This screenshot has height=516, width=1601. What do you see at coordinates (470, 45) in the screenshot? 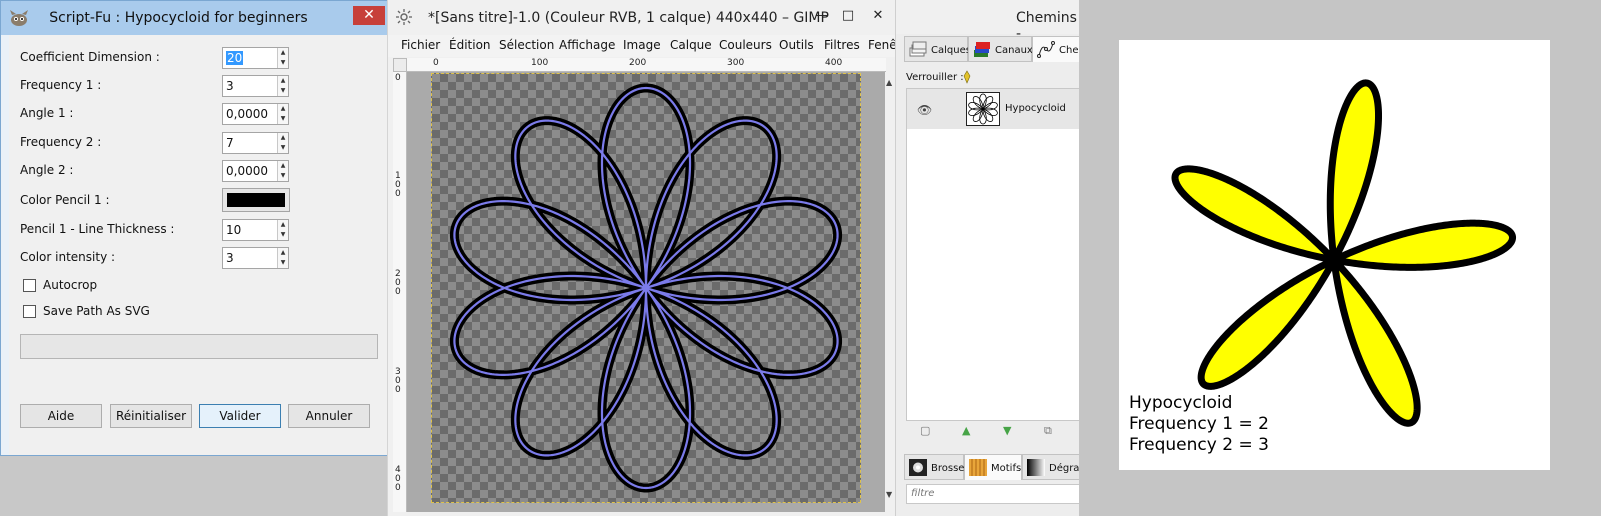
I see `menu-edition: Édition` at bounding box center [470, 45].